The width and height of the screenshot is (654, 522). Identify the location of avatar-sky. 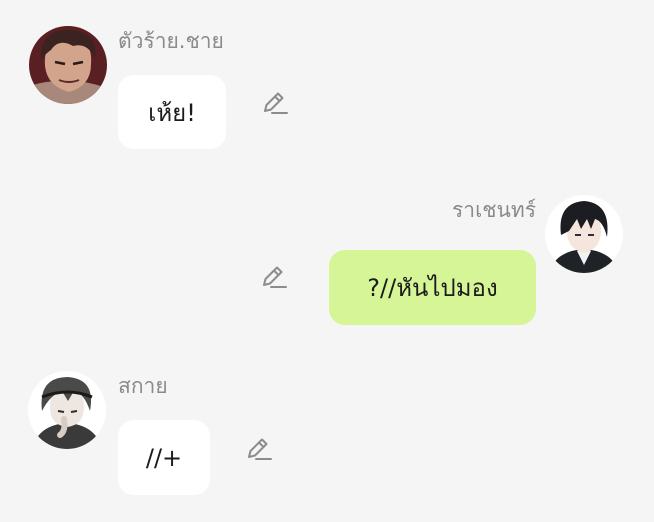
(67, 410).